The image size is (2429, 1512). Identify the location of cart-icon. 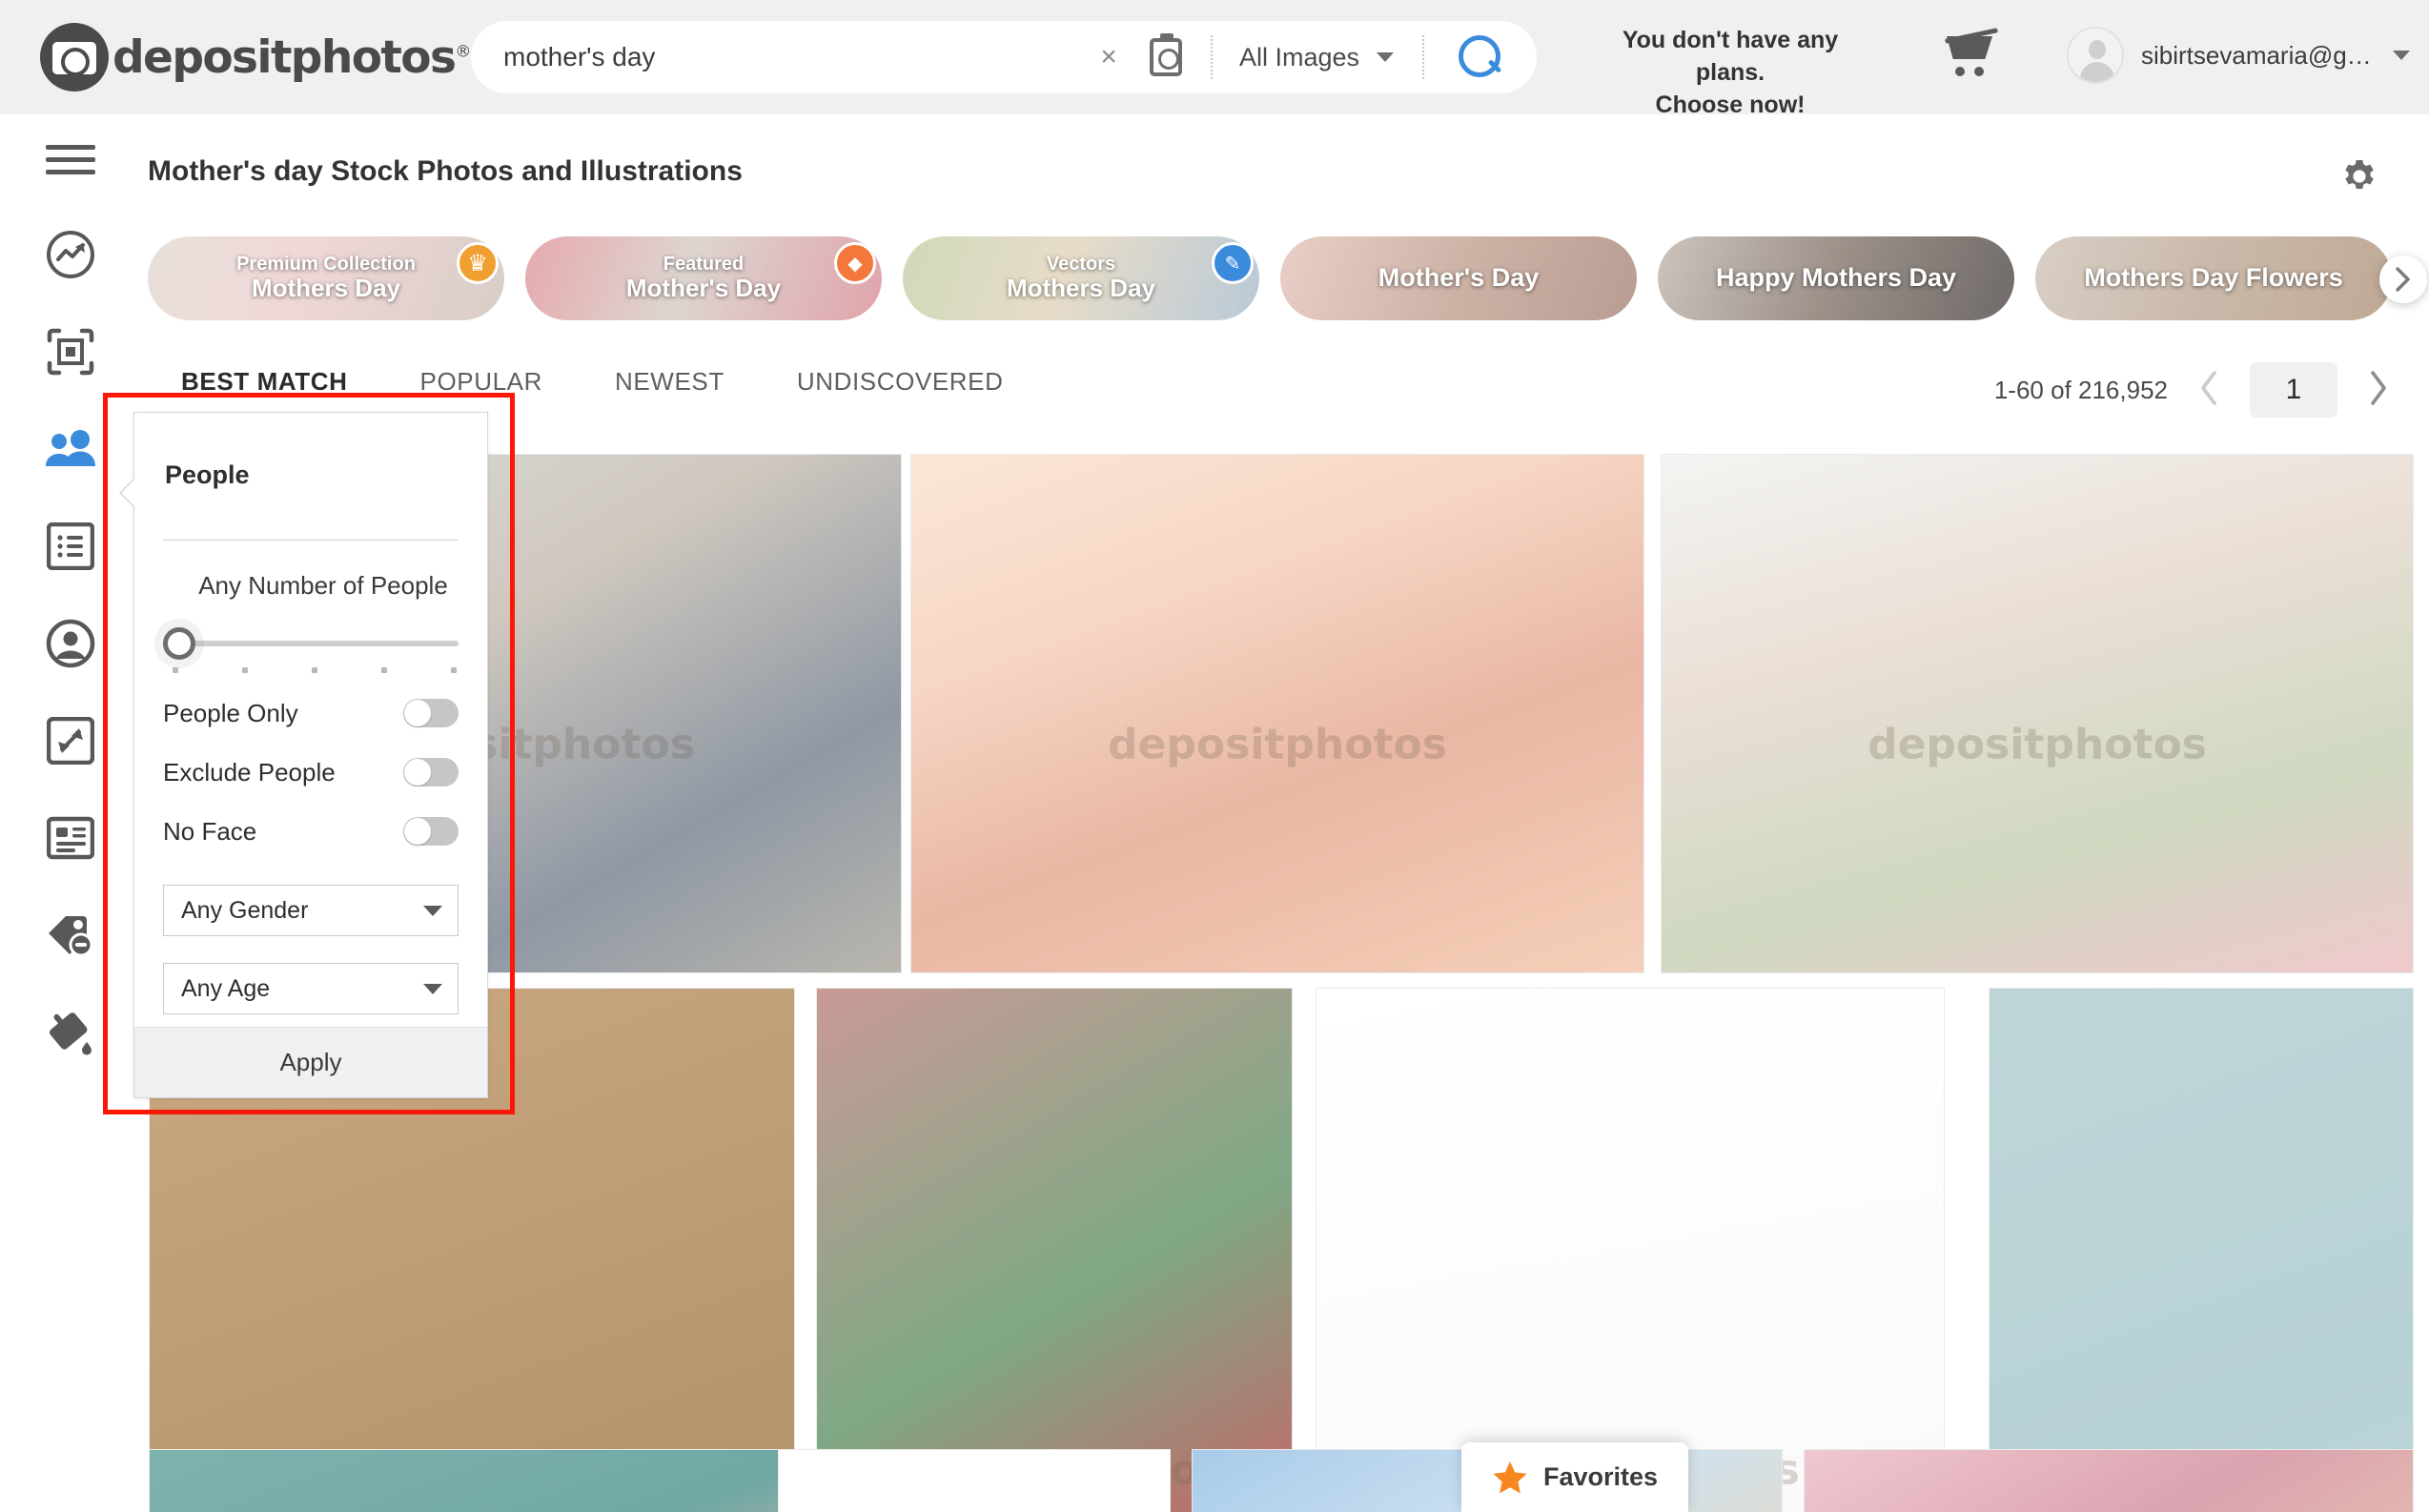
(1974, 53).